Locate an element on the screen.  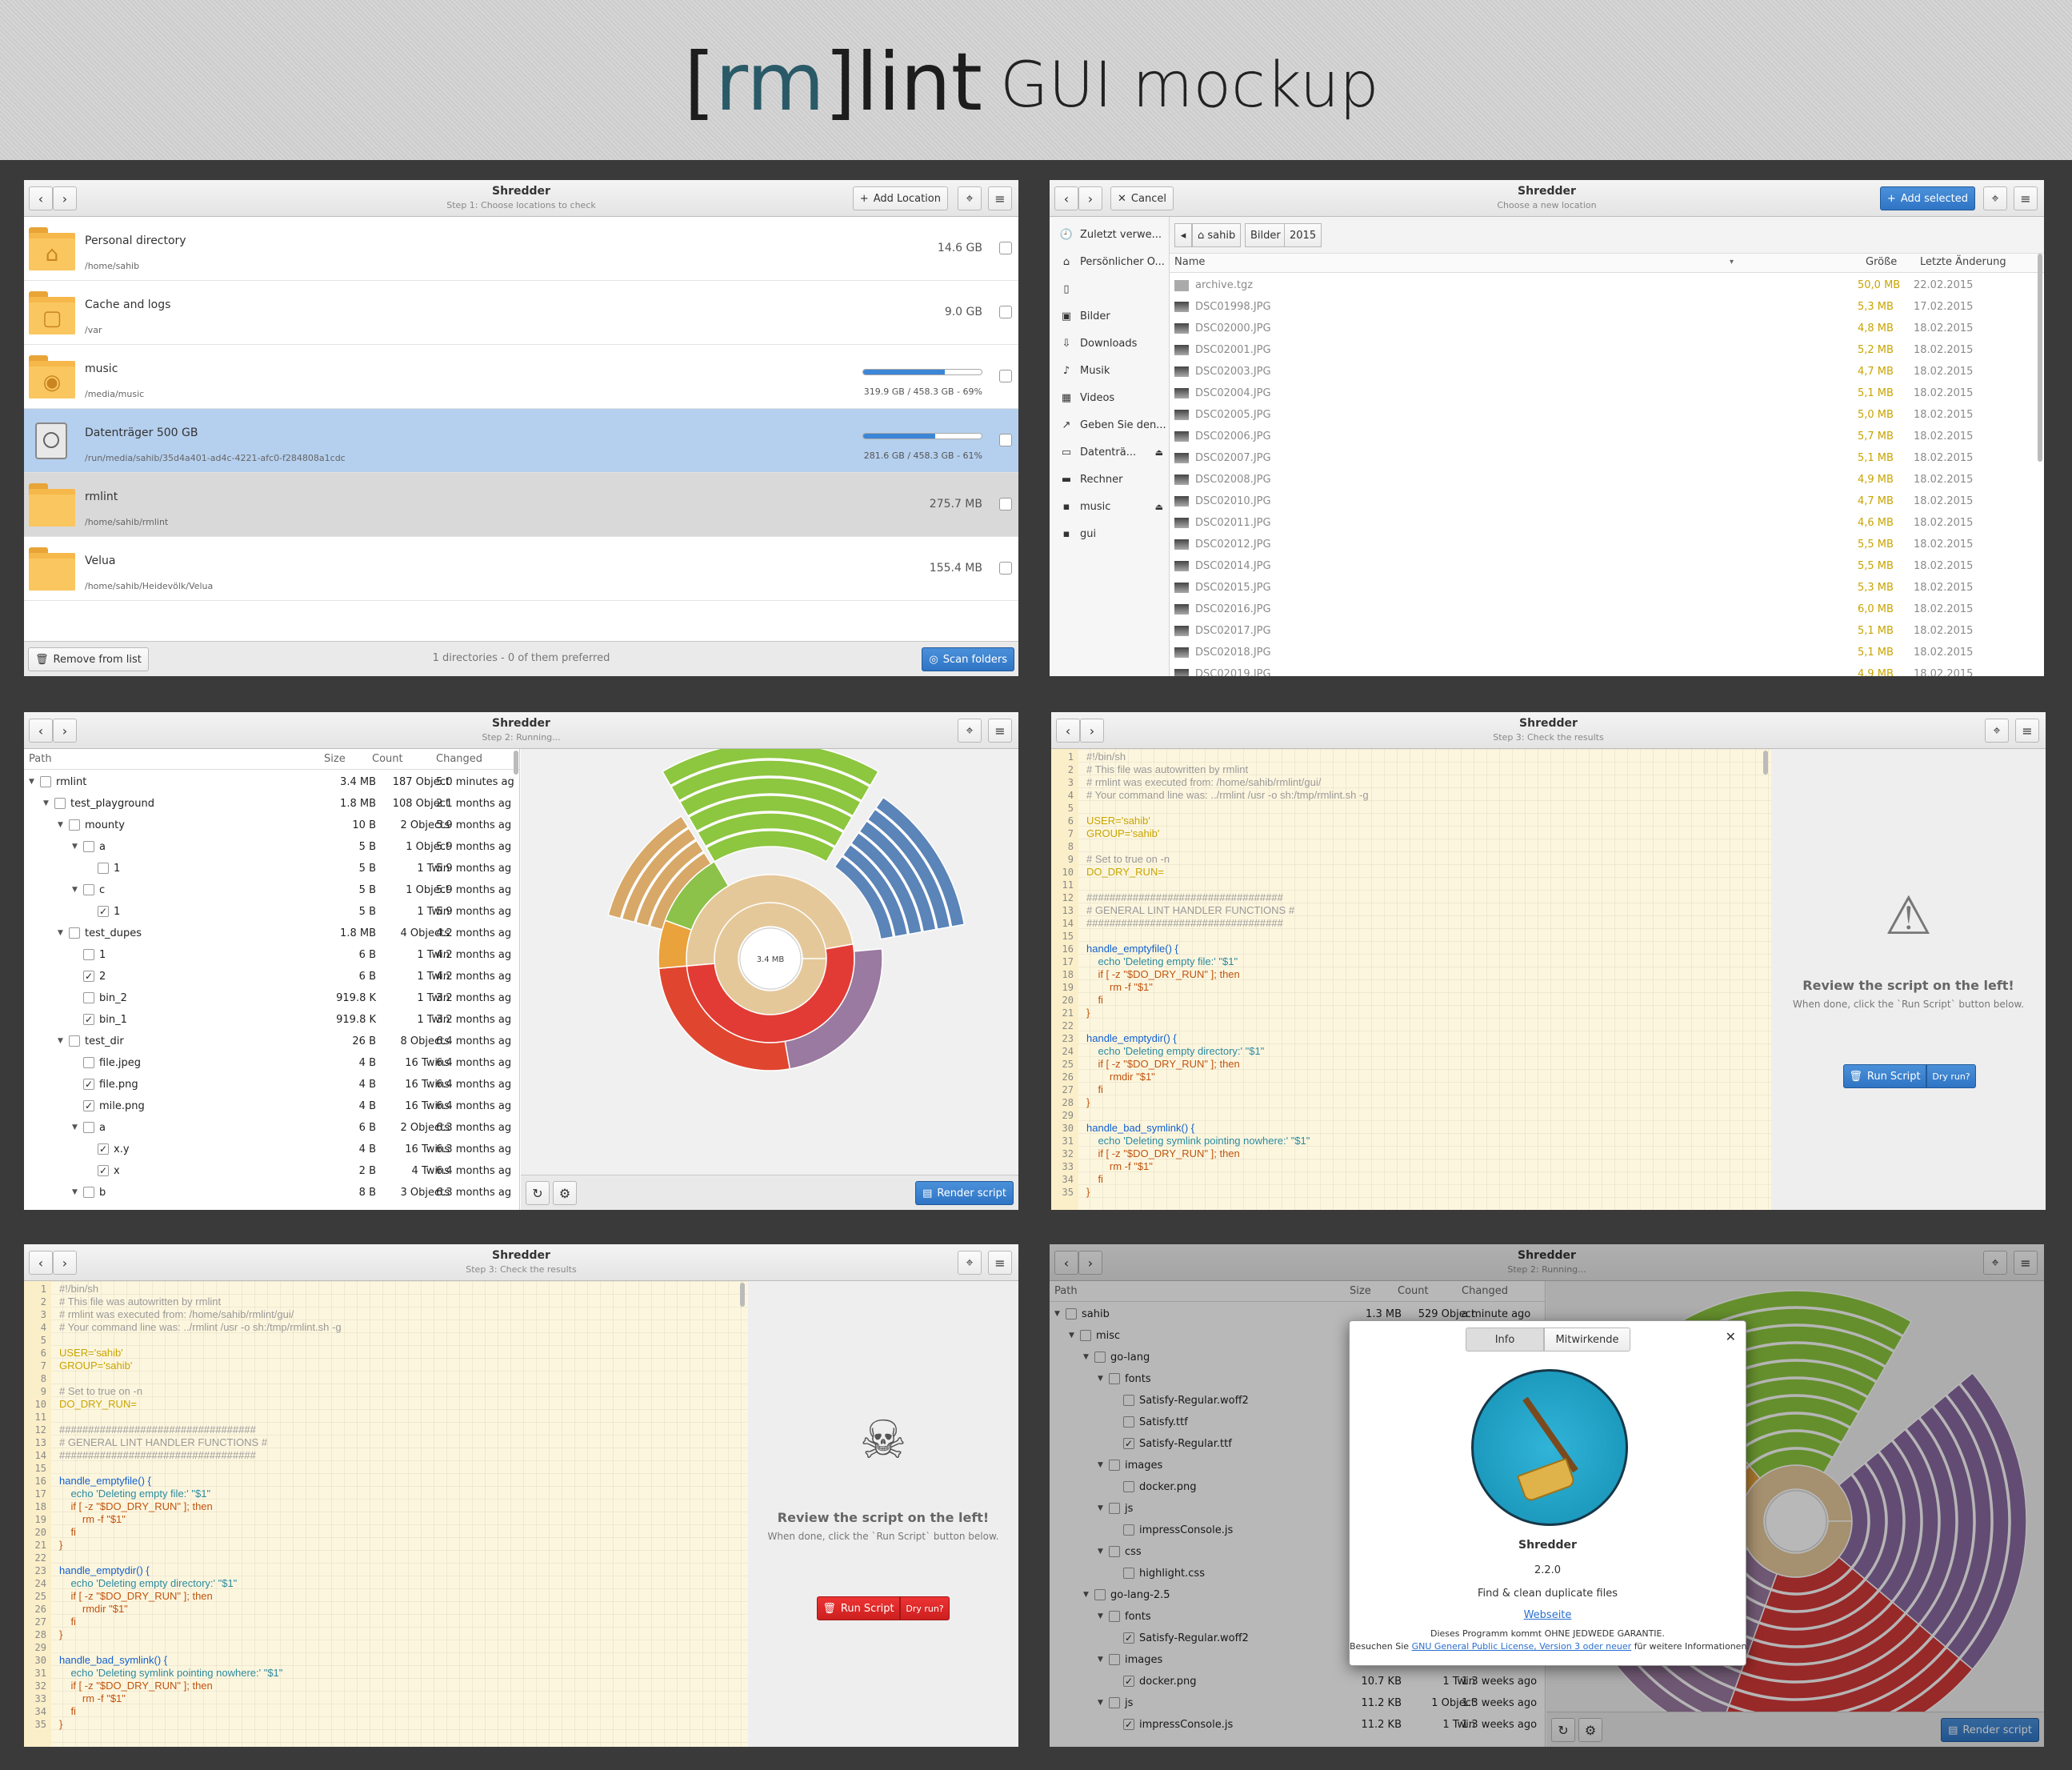
col-date: Letzte Änderung is located at coordinates (1963, 262).